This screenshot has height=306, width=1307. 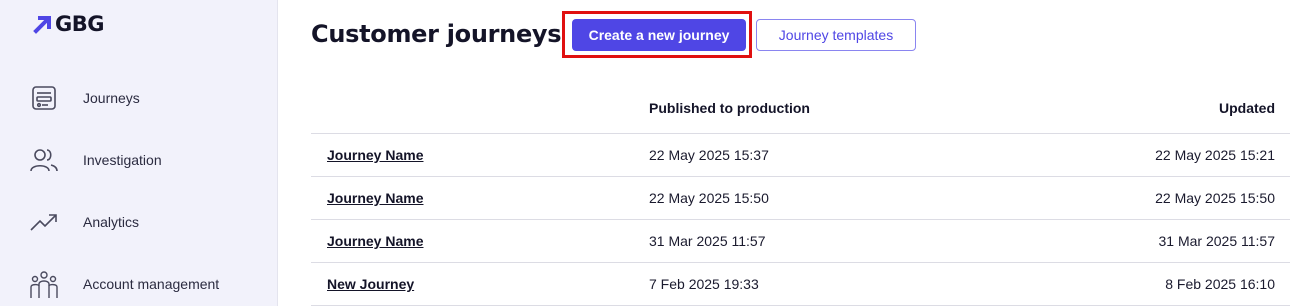 What do you see at coordinates (836, 35) in the screenshot?
I see `journey-templates-button: Journey templates` at bounding box center [836, 35].